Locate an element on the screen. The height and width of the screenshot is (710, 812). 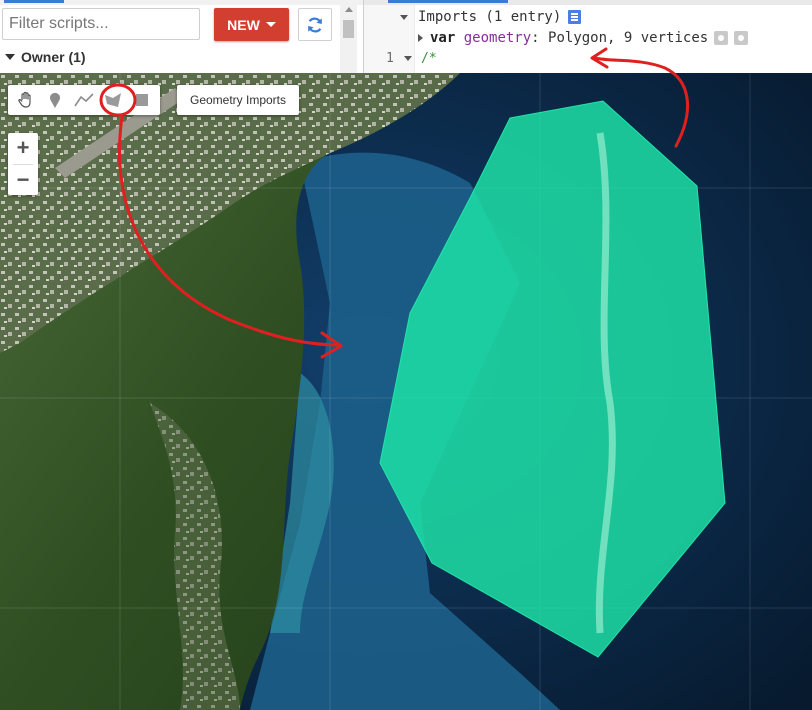
scripts-panel: NEW Owner (1) is located at coordinates (182, 36).